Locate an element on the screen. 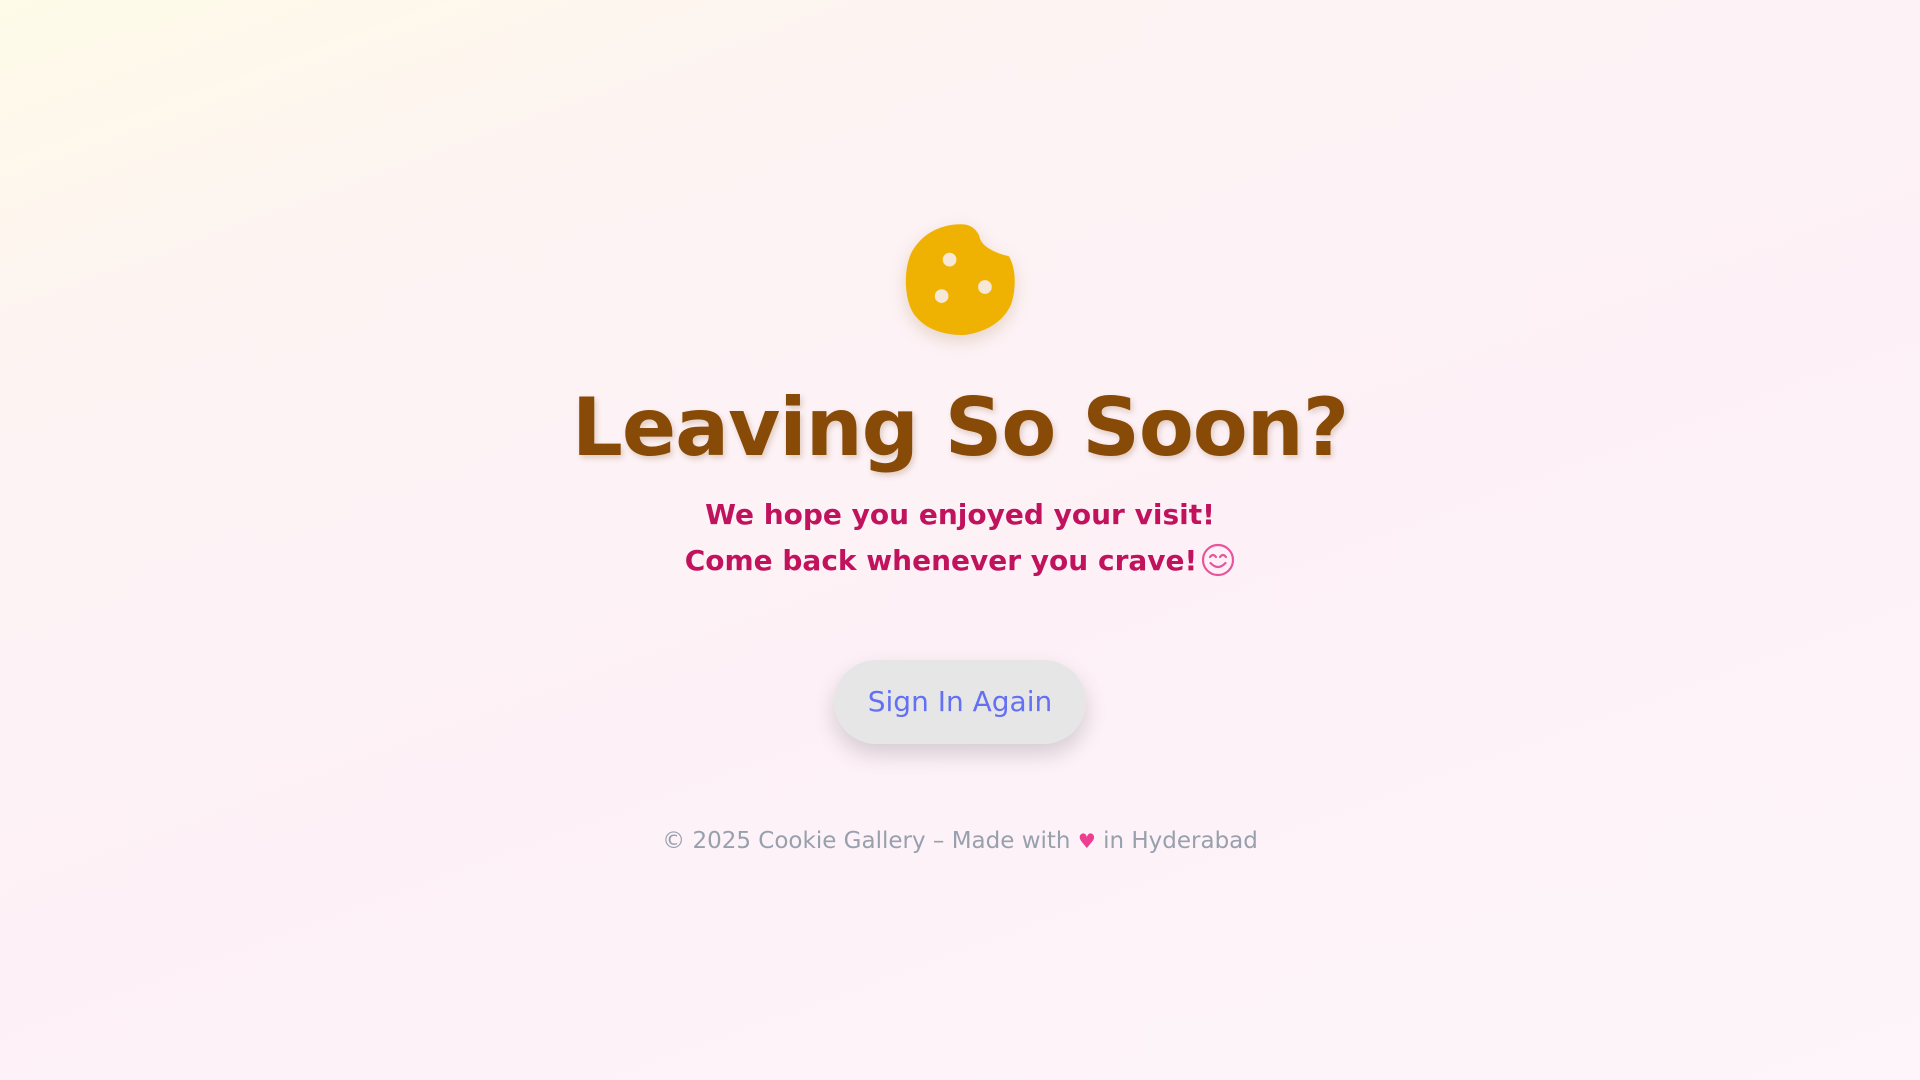 The width and height of the screenshot is (1920, 1080). farewell-line-2-wrap: Come back whenever you crave! is located at coordinates (960, 561).